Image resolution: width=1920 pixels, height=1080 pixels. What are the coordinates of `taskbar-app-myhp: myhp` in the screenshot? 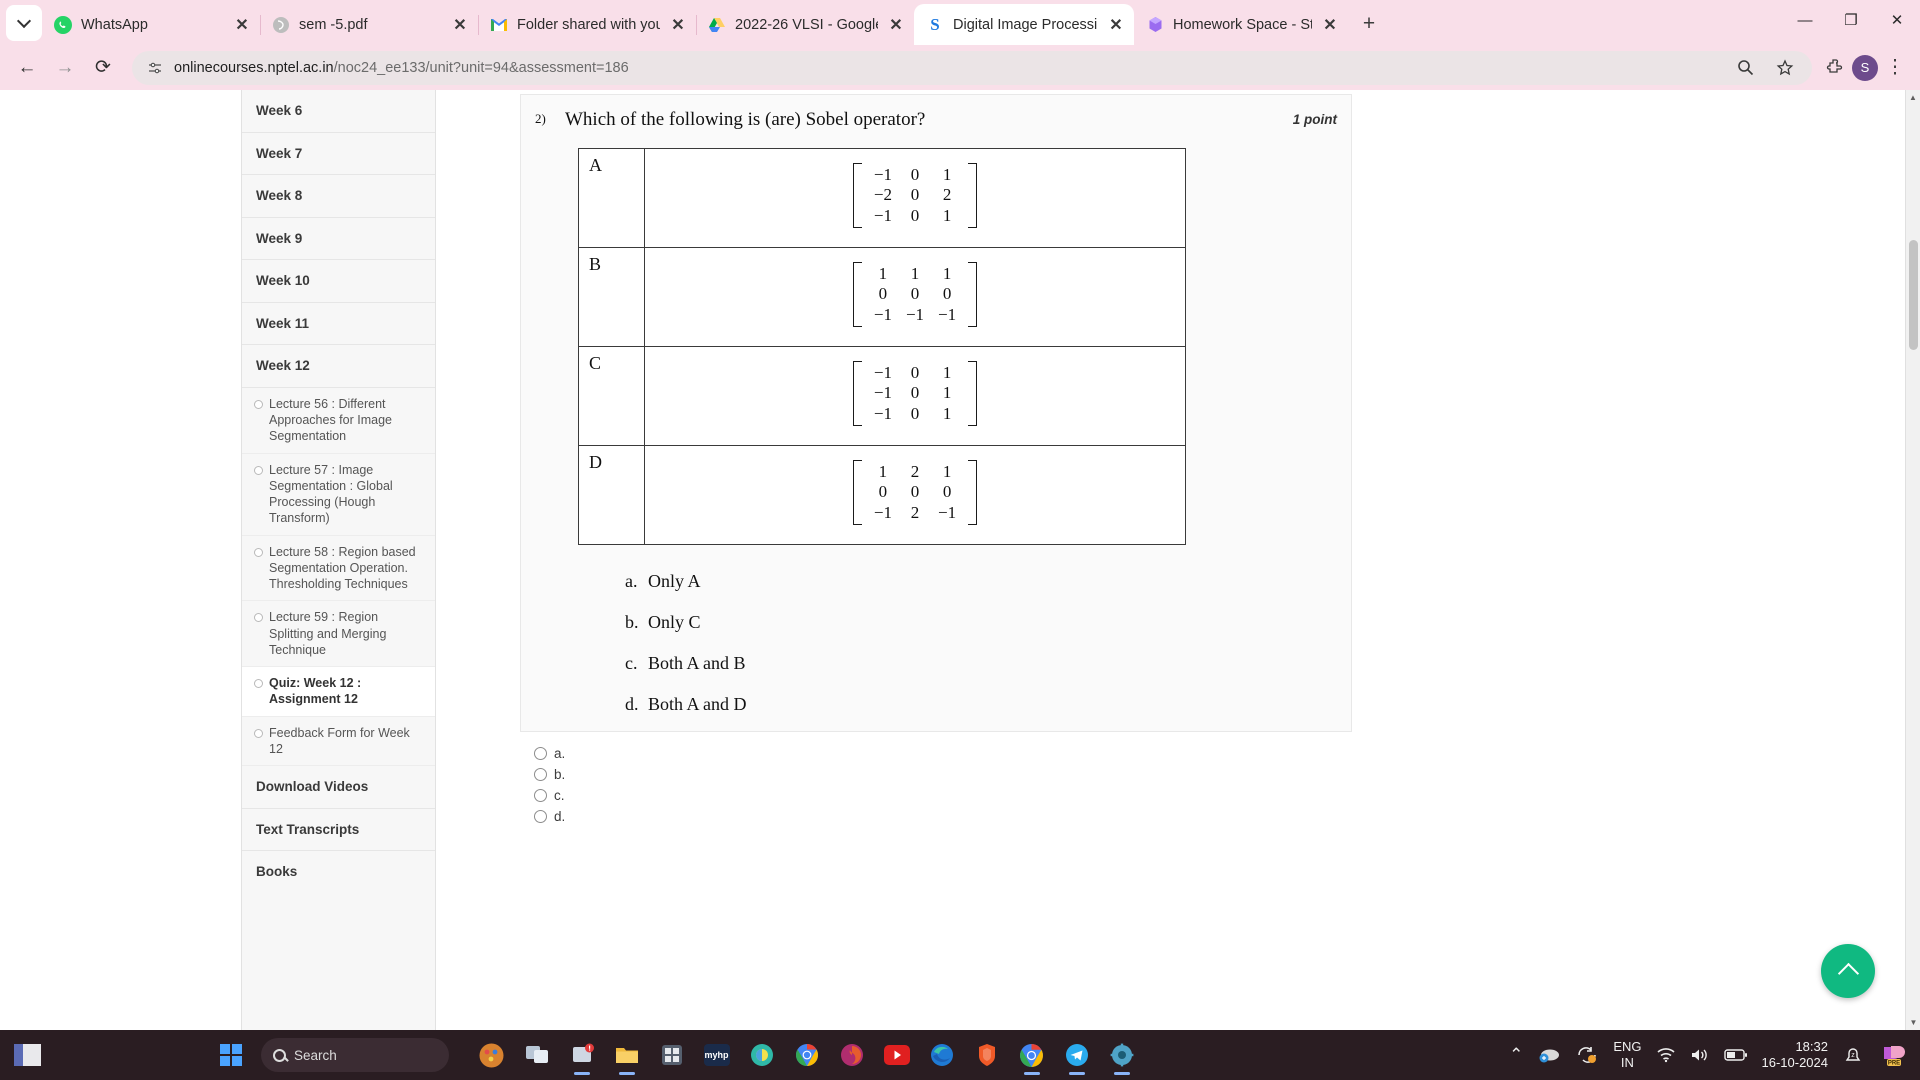 It's located at (716, 1055).